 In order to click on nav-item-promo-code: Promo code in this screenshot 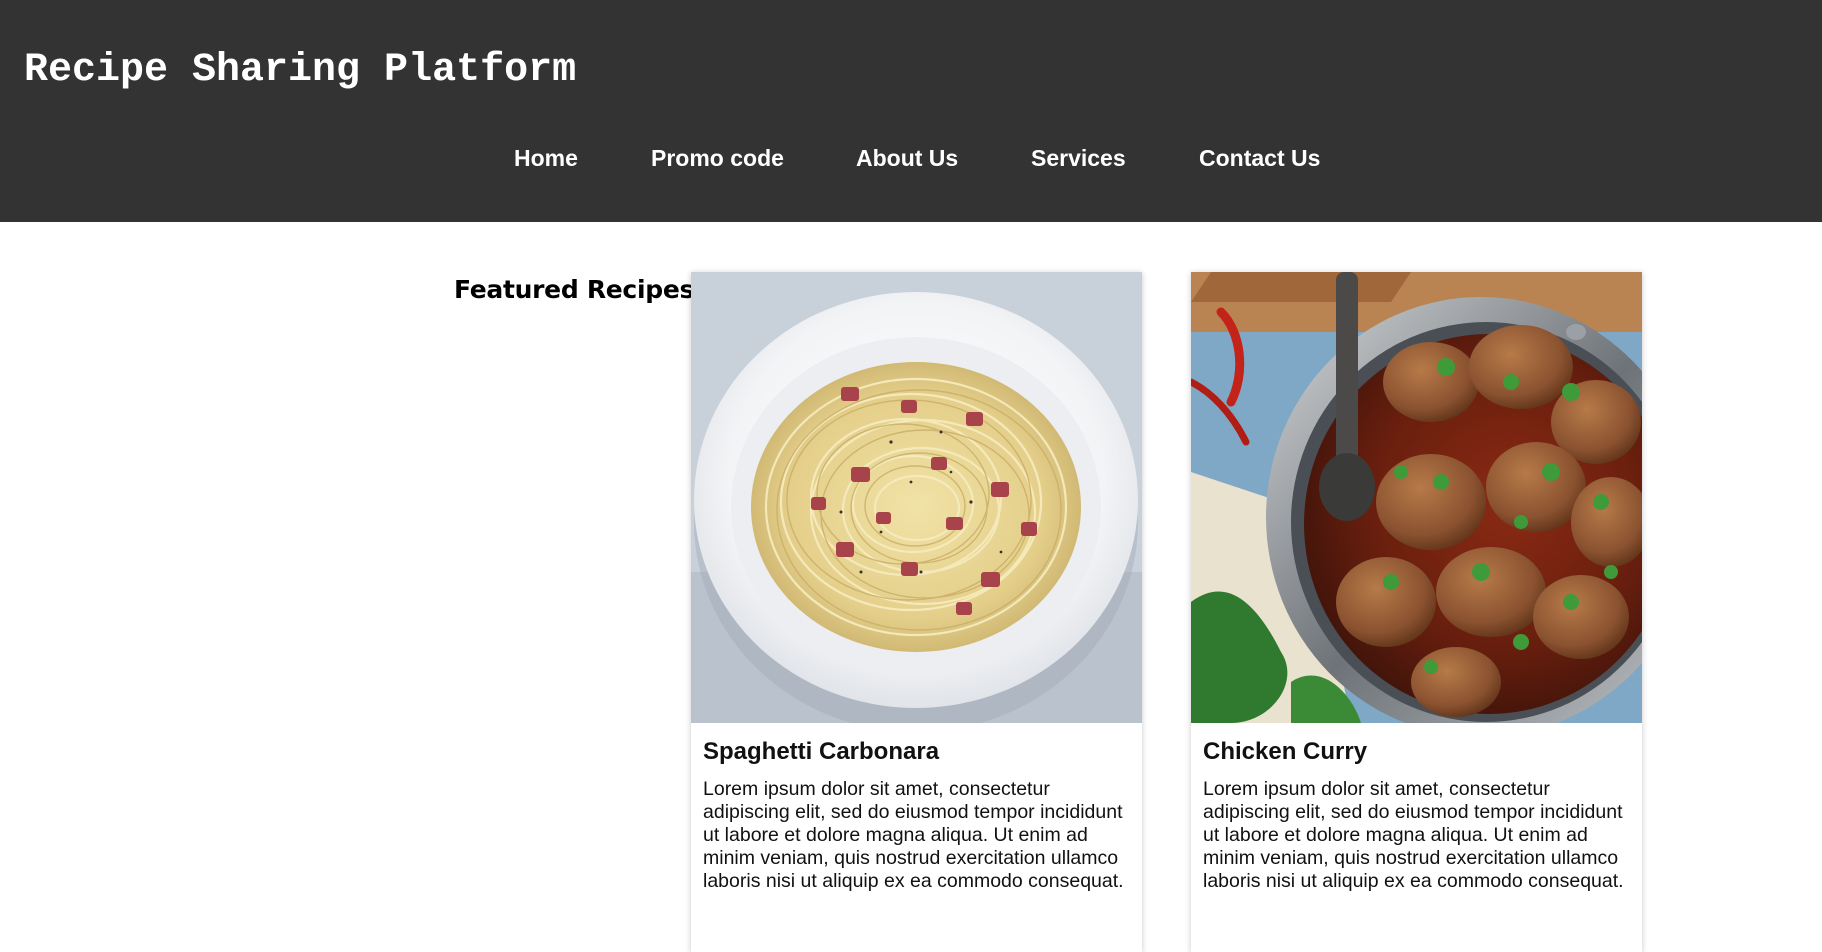, I will do `click(717, 158)`.